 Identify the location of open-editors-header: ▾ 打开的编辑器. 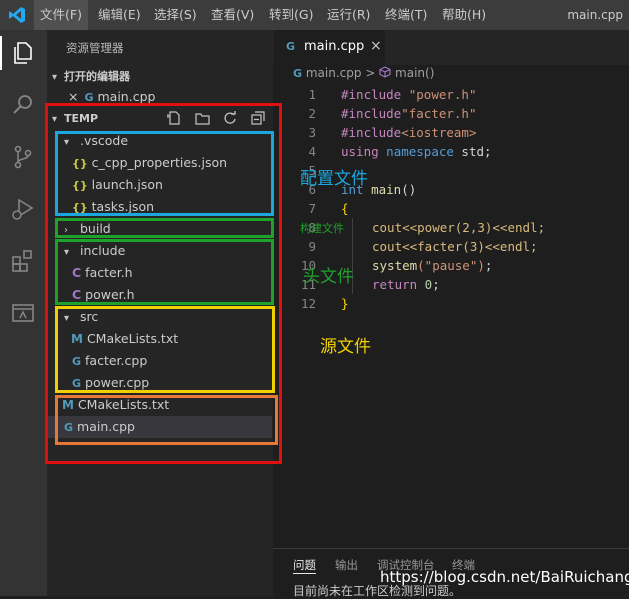
(91, 76).